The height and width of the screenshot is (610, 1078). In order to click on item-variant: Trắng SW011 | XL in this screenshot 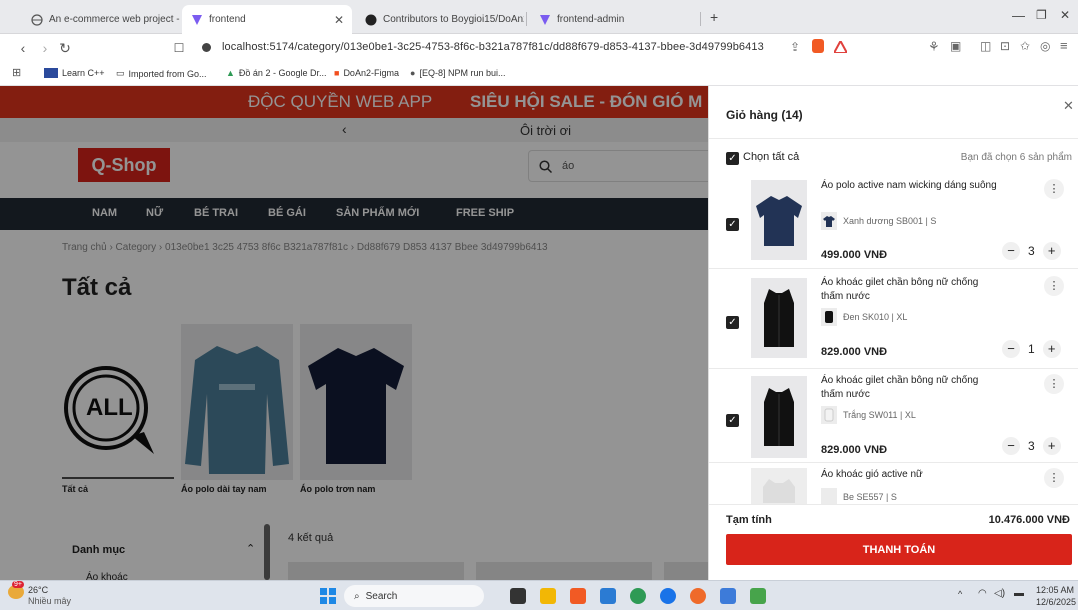, I will do `click(868, 415)`.